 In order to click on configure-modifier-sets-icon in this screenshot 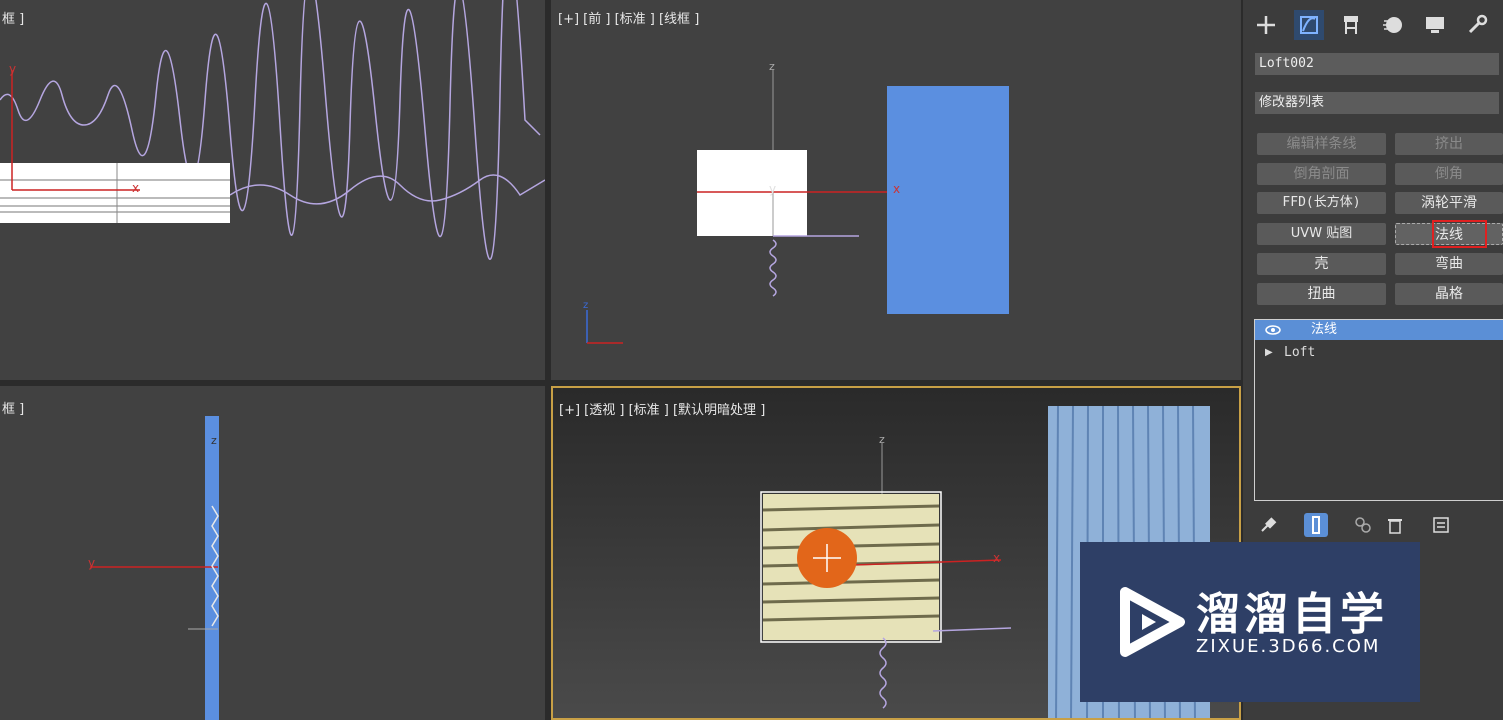, I will do `click(1441, 525)`.